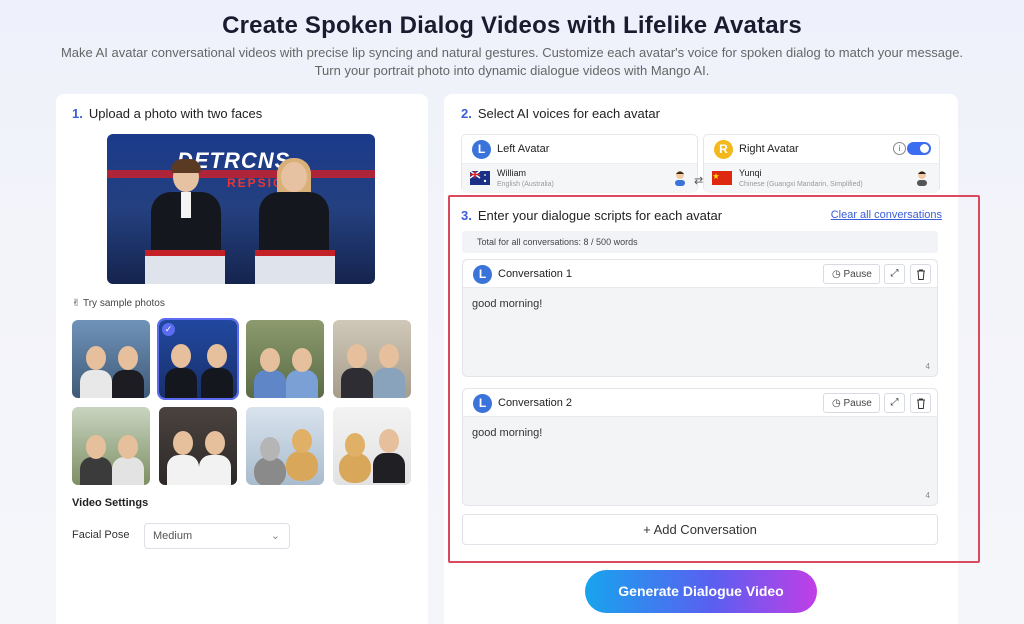 Image resolution: width=1024 pixels, height=624 pixels. What do you see at coordinates (511, 173) in the screenshot?
I see `left-voice-name: William` at bounding box center [511, 173].